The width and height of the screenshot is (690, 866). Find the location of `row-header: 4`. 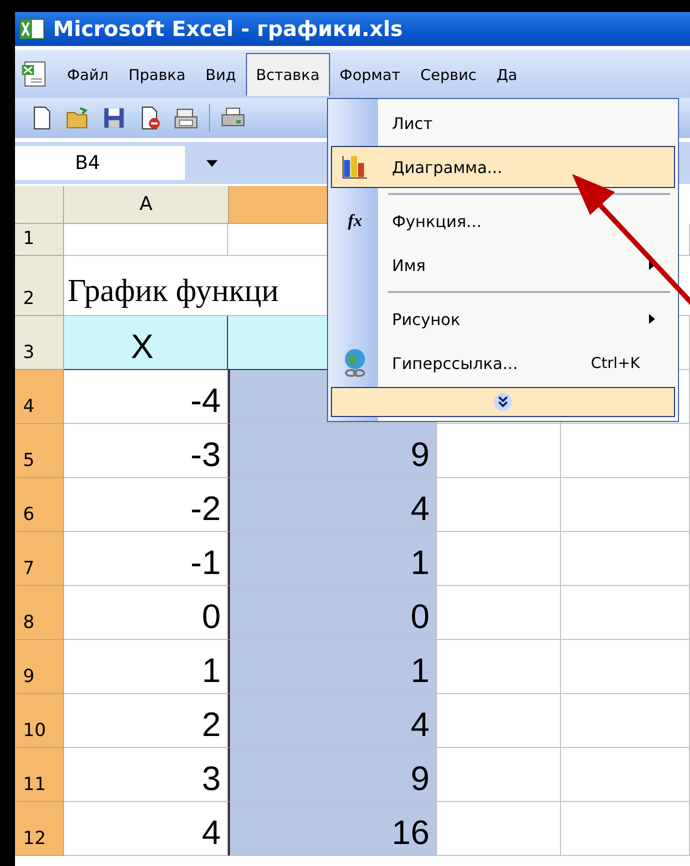

row-header: 4 is located at coordinates (39, 397).